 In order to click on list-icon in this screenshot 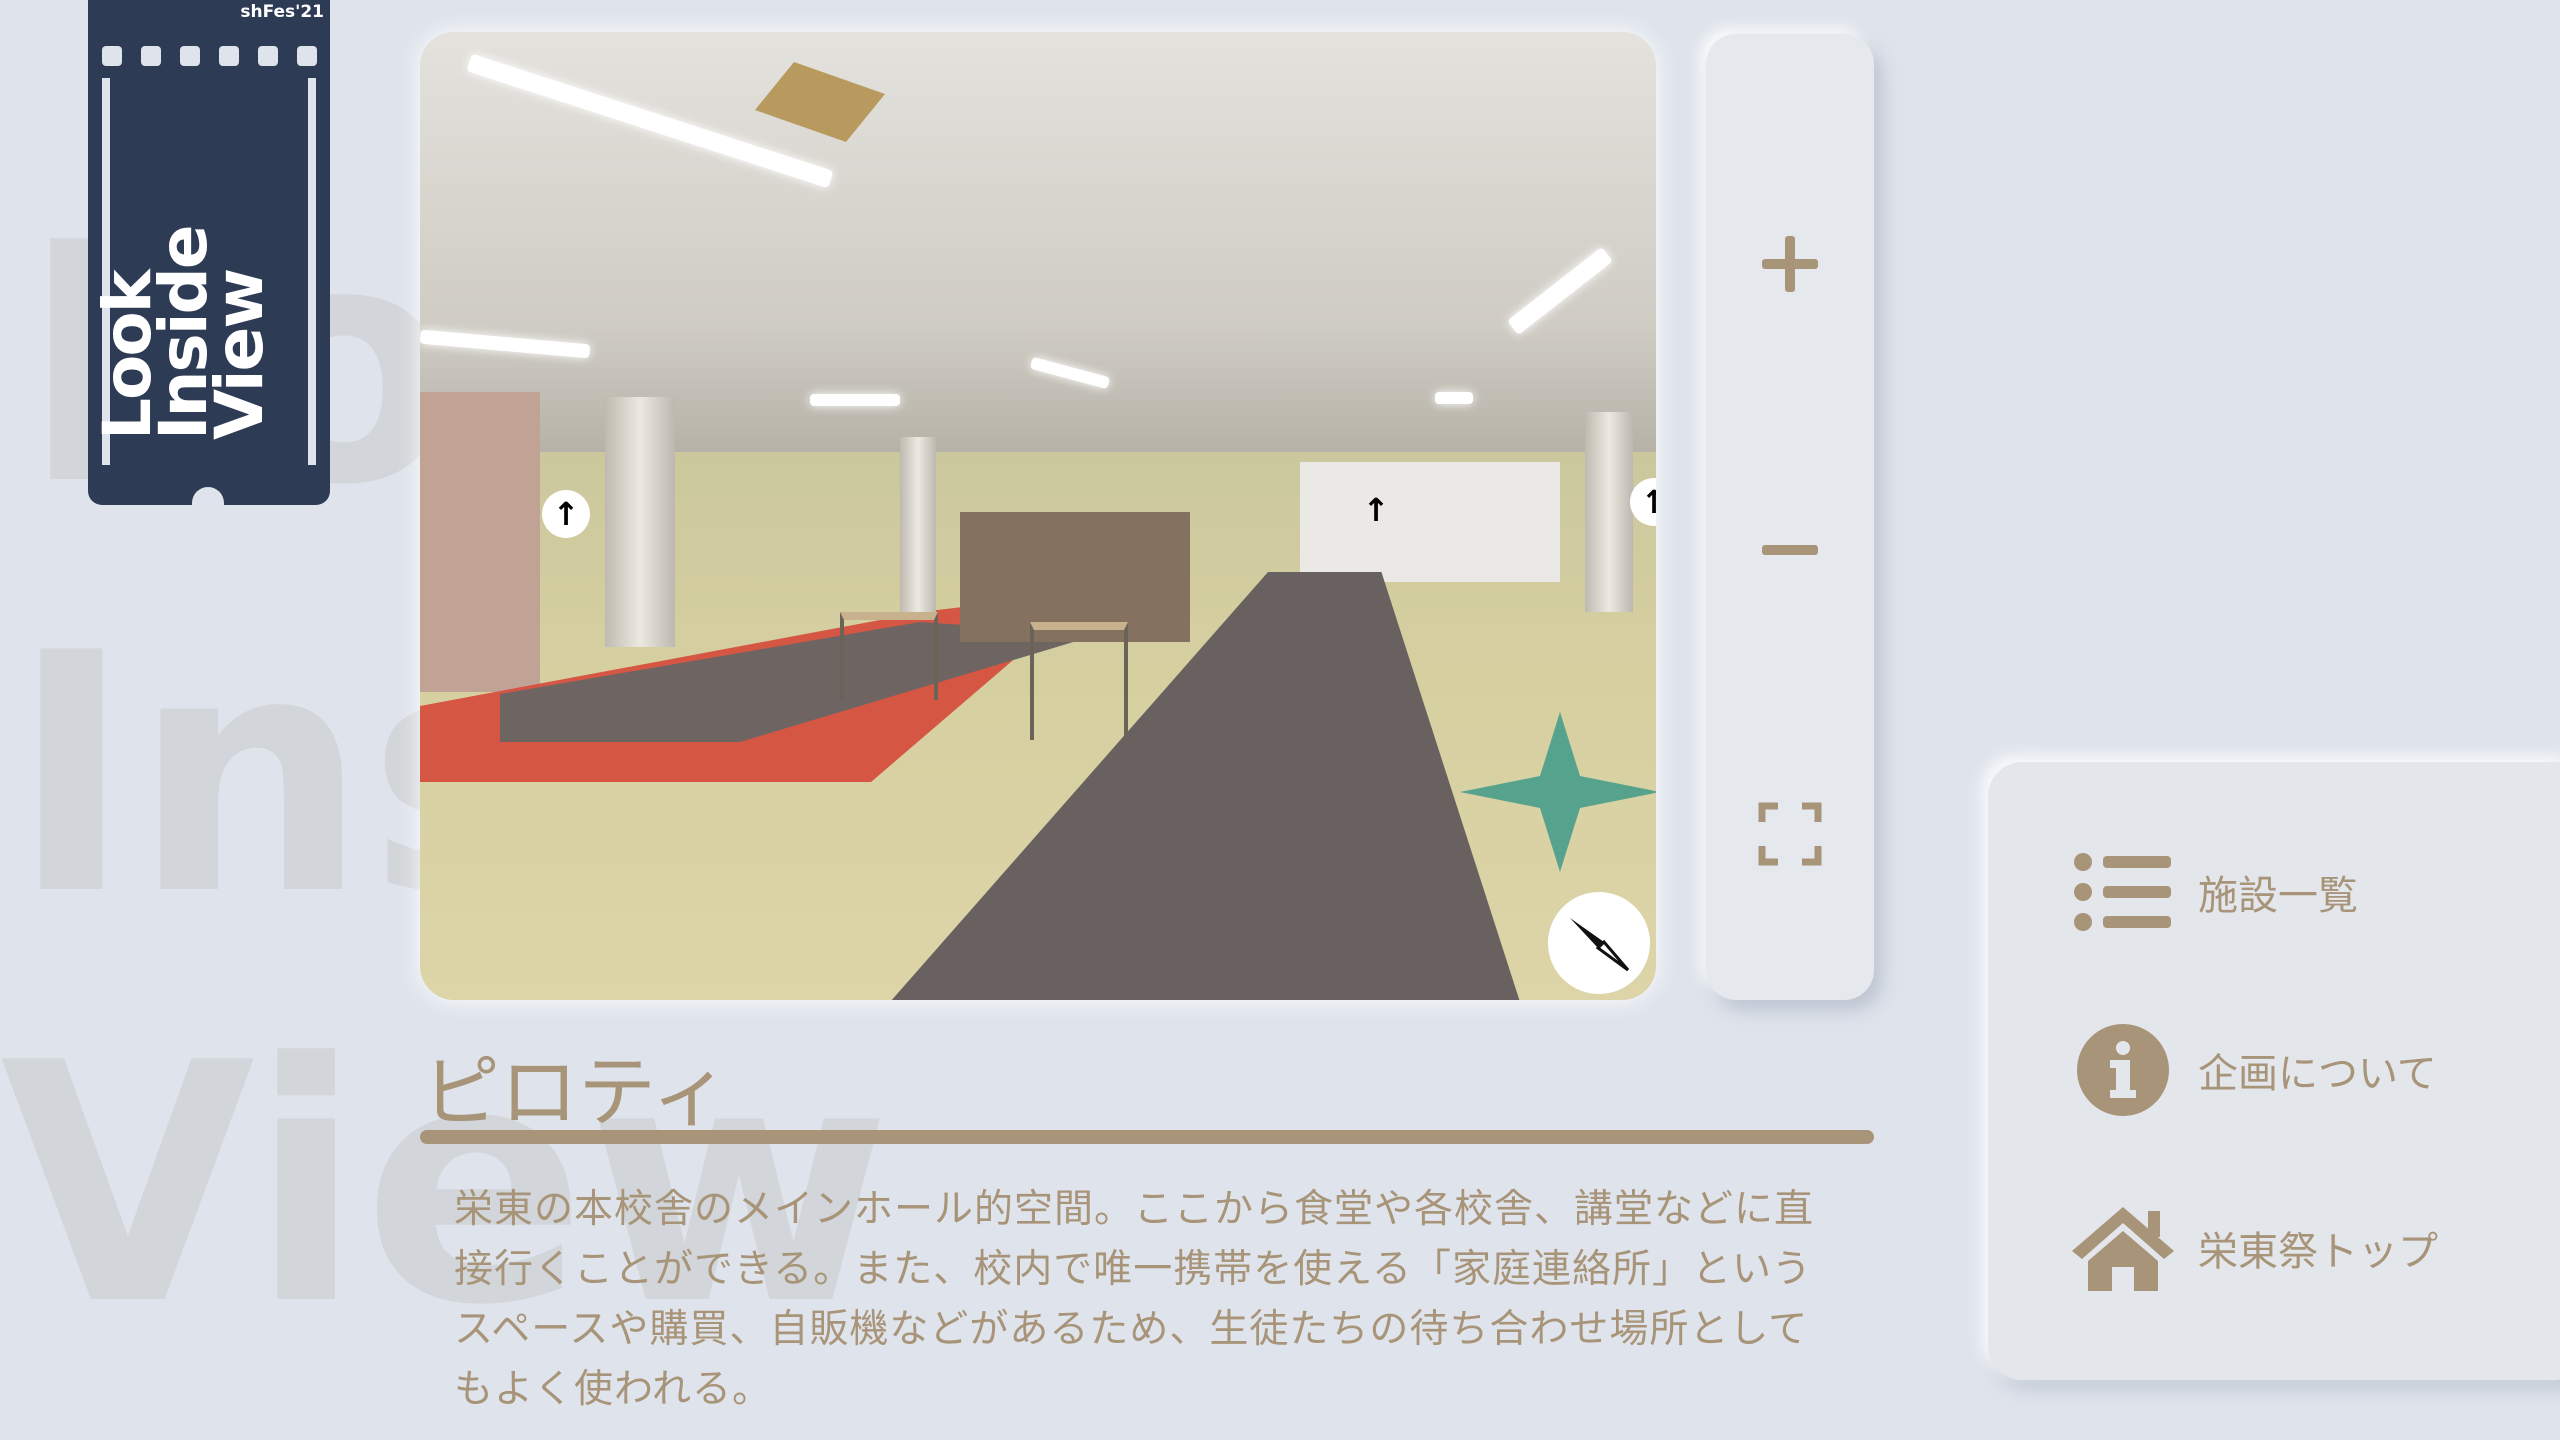, I will do `click(2123, 892)`.